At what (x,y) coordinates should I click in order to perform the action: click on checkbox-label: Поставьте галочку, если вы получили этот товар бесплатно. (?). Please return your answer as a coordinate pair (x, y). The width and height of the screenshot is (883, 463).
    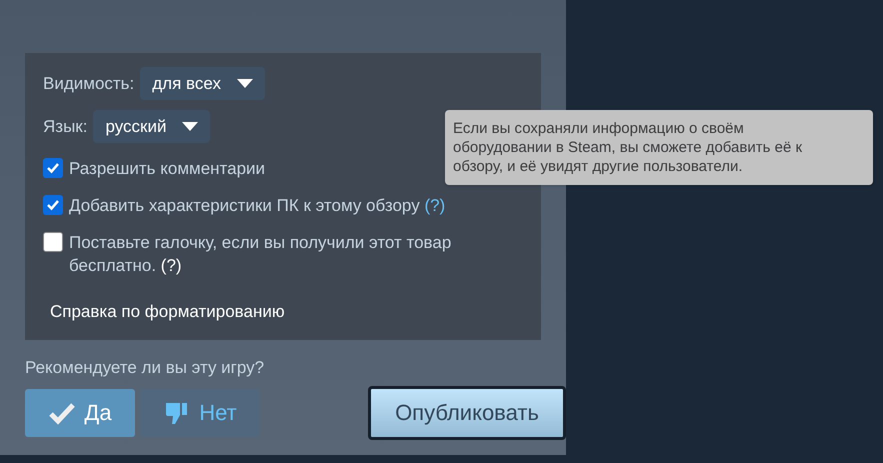
    Looking at the image, I should click on (260, 254).